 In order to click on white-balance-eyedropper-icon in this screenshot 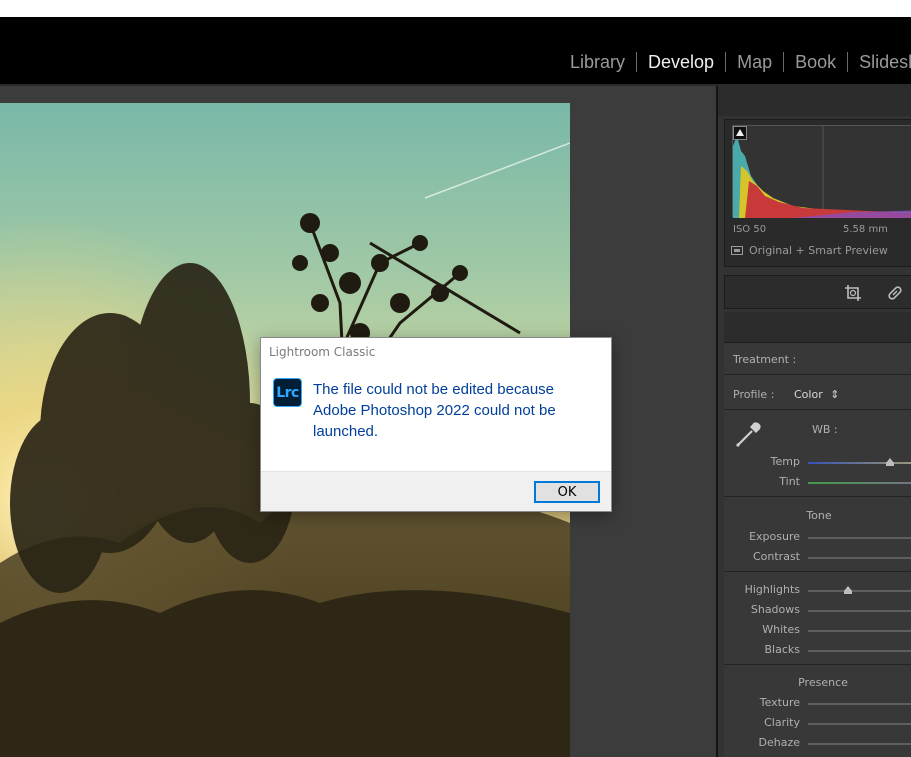, I will do `click(749, 434)`.